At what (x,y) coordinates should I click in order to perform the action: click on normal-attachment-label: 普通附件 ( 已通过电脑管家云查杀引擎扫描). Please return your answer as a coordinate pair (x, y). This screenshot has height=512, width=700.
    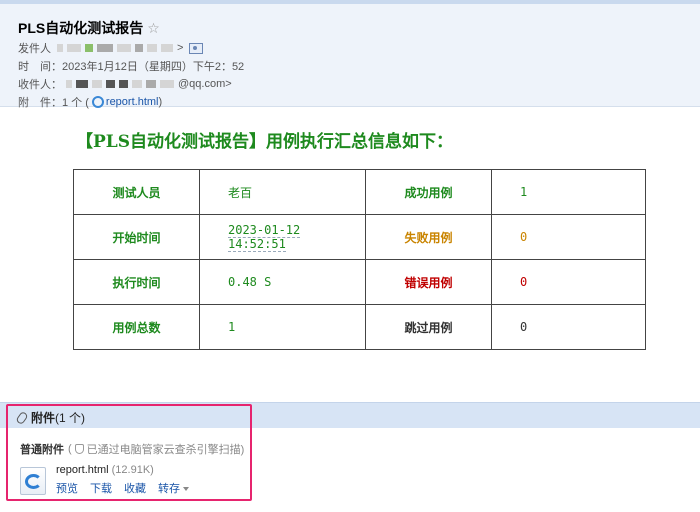
    Looking at the image, I should click on (132, 449).